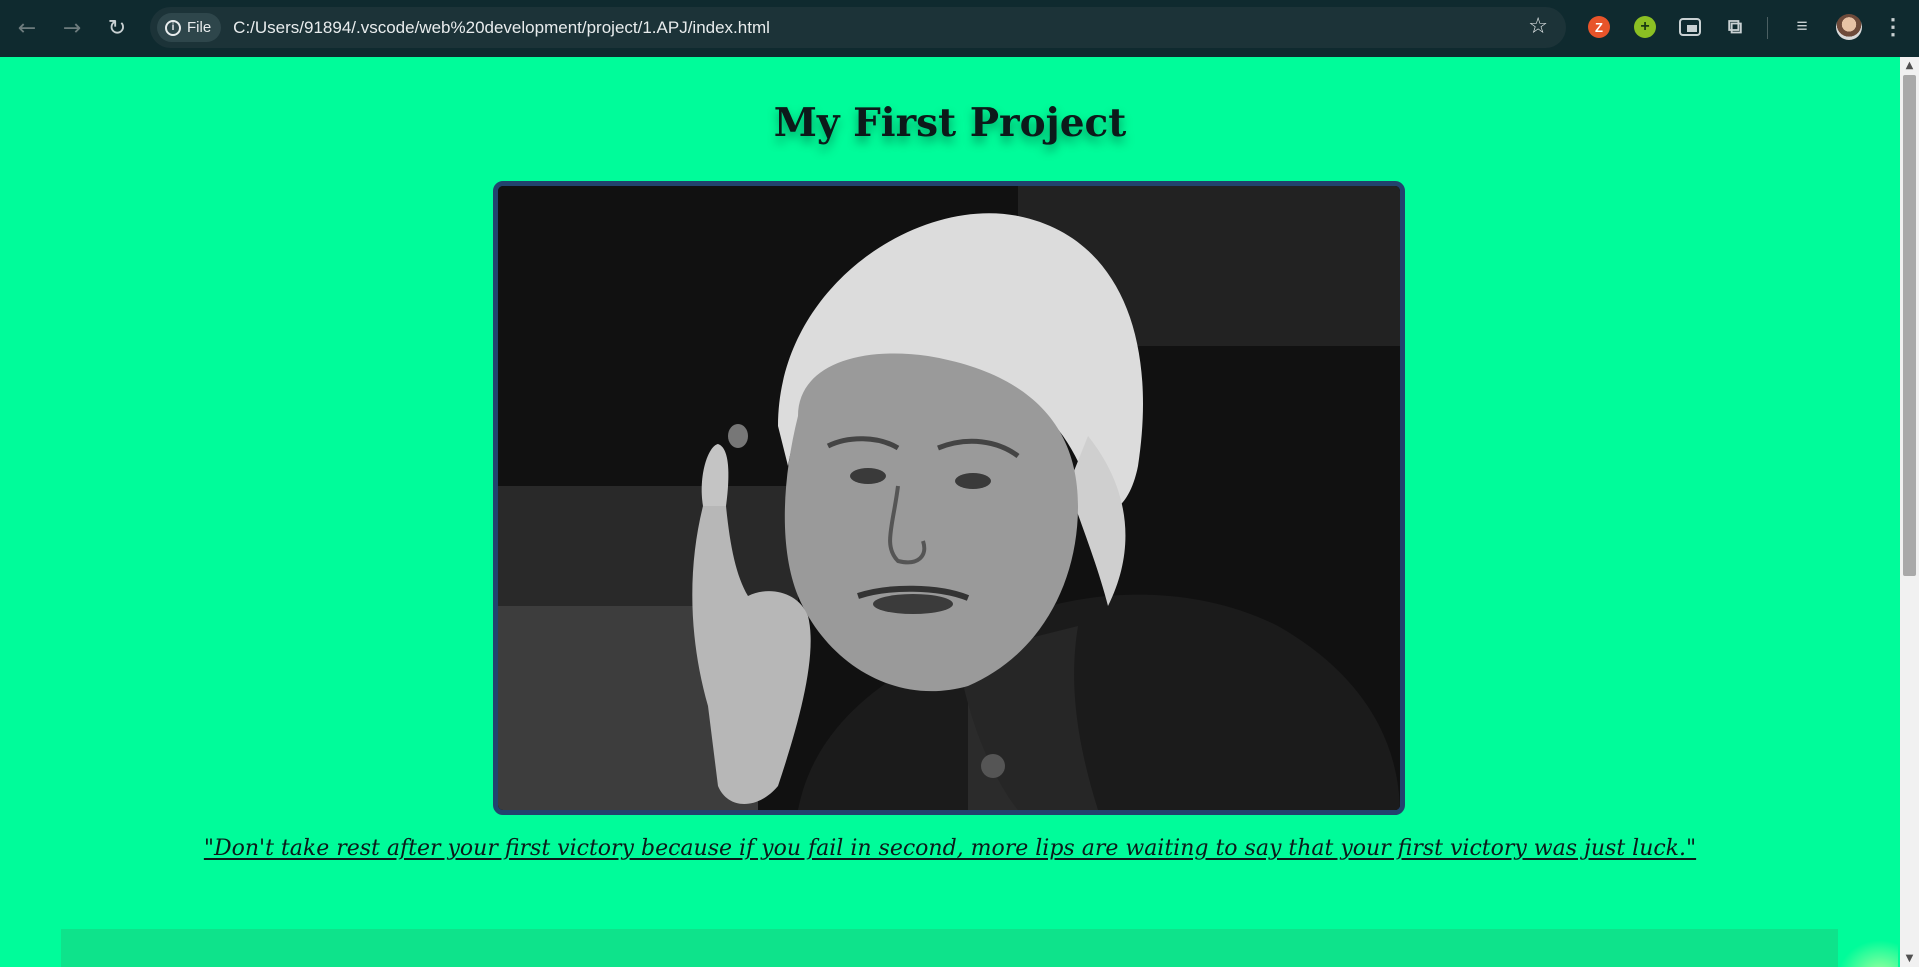 The height and width of the screenshot is (967, 1919). What do you see at coordinates (1893, 26) in the screenshot?
I see `kebab-menu-icon: ⋮` at bounding box center [1893, 26].